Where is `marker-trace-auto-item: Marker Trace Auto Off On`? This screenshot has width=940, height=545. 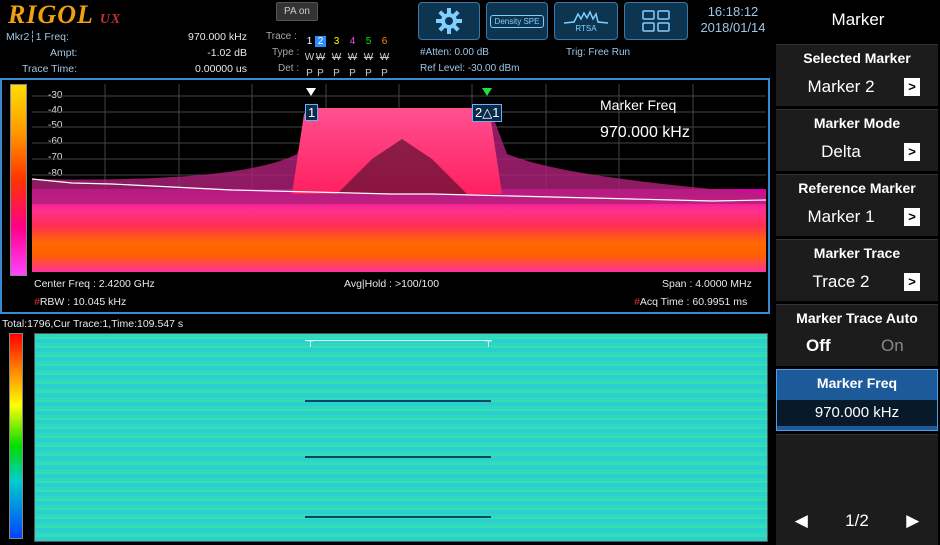
marker-trace-auto-item: Marker Trace Auto Off On is located at coordinates (857, 335).